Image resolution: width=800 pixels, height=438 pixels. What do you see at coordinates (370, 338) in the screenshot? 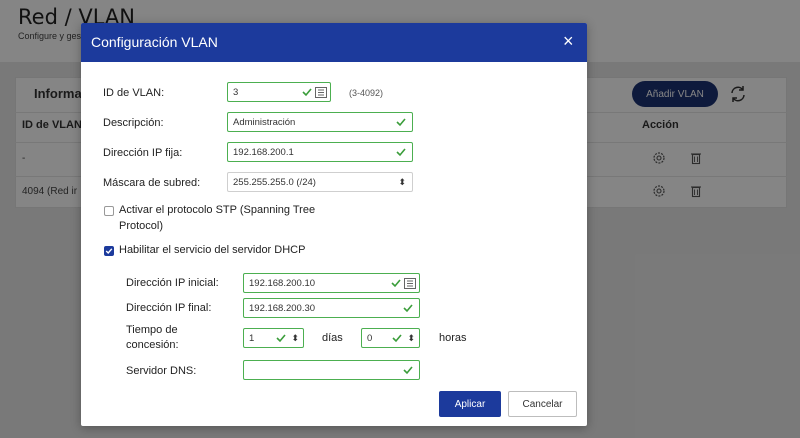
I see `lease-hours-value: 0` at bounding box center [370, 338].